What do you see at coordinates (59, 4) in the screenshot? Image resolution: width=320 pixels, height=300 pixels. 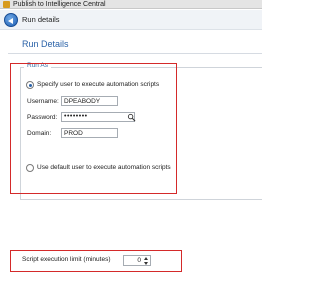 I see `window-title: Publish to Intelligence Central` at bounding box center [59, 4].